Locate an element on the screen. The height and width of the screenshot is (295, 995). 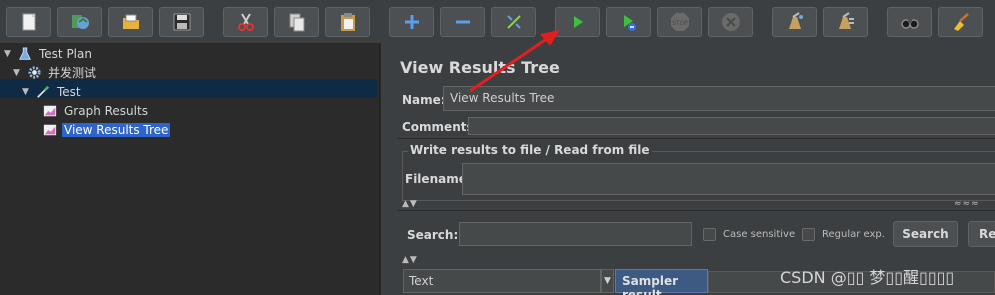
case-sensitive-label: Case sensitive is located at coordinates (759, 234).